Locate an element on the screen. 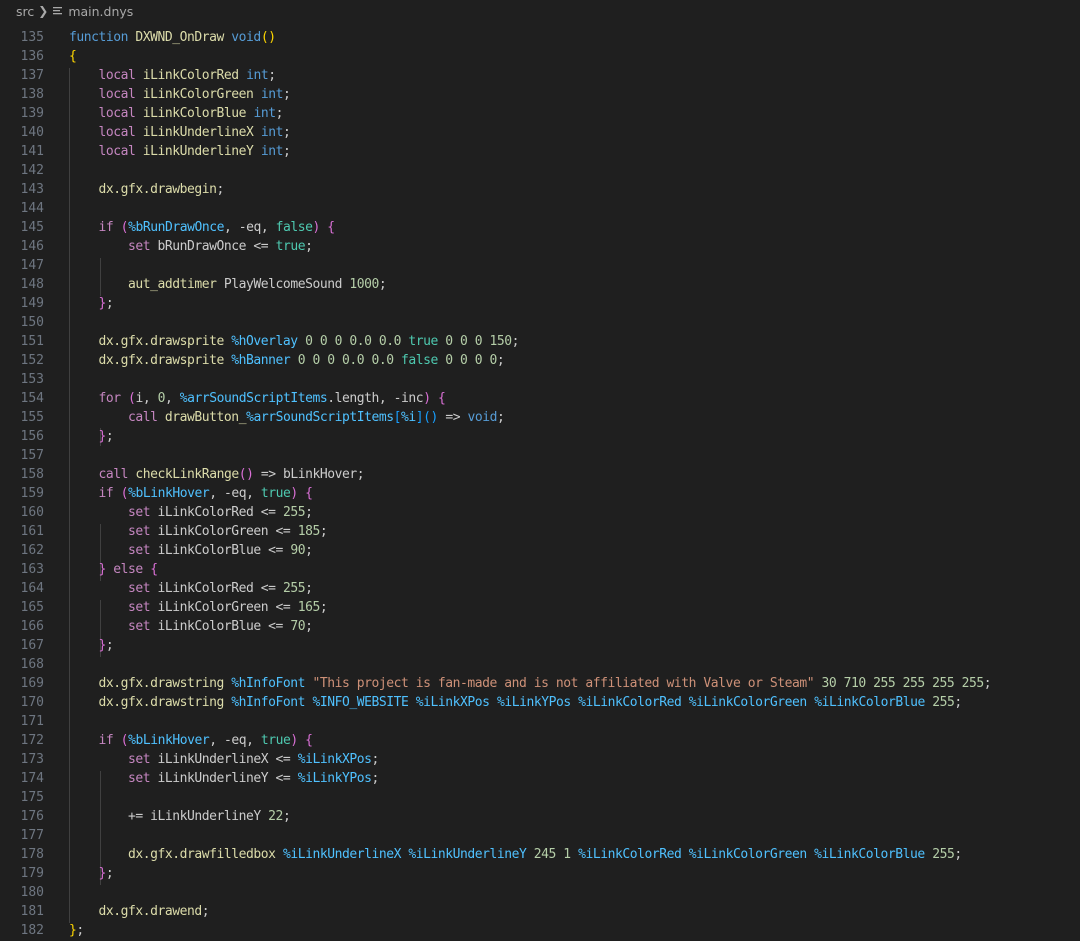 The width and height of the screenshot is (1080, 941). code-line: 153 is located at coordinates (540, 379).